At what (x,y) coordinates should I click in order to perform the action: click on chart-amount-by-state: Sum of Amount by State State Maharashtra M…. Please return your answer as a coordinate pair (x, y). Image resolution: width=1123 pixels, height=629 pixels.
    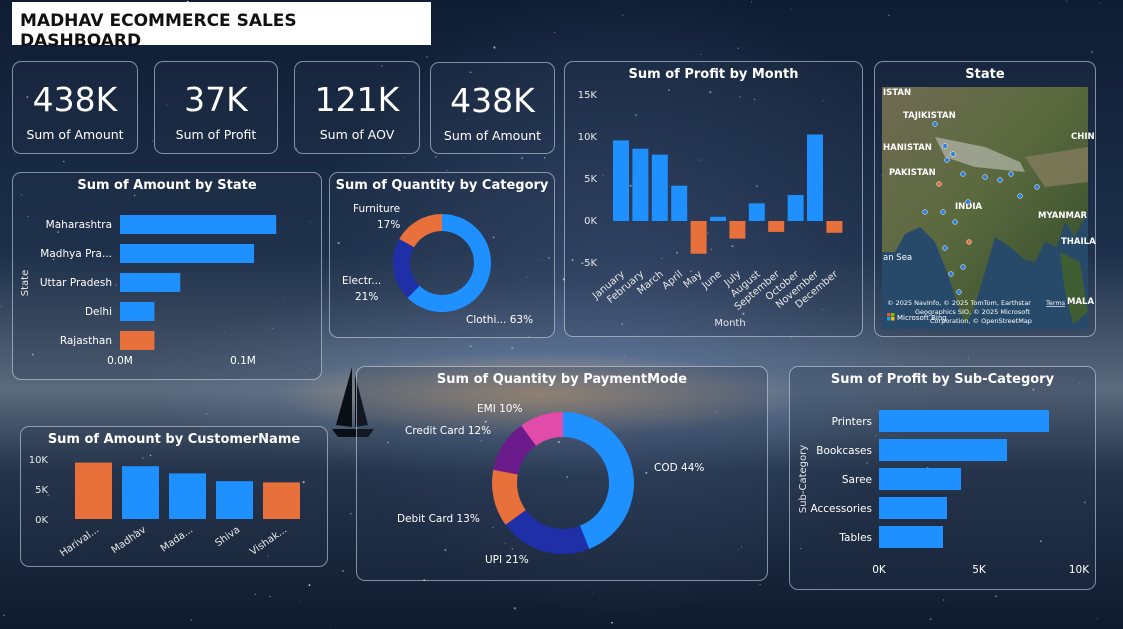
    Looking at the image, I should click on (167, 276).